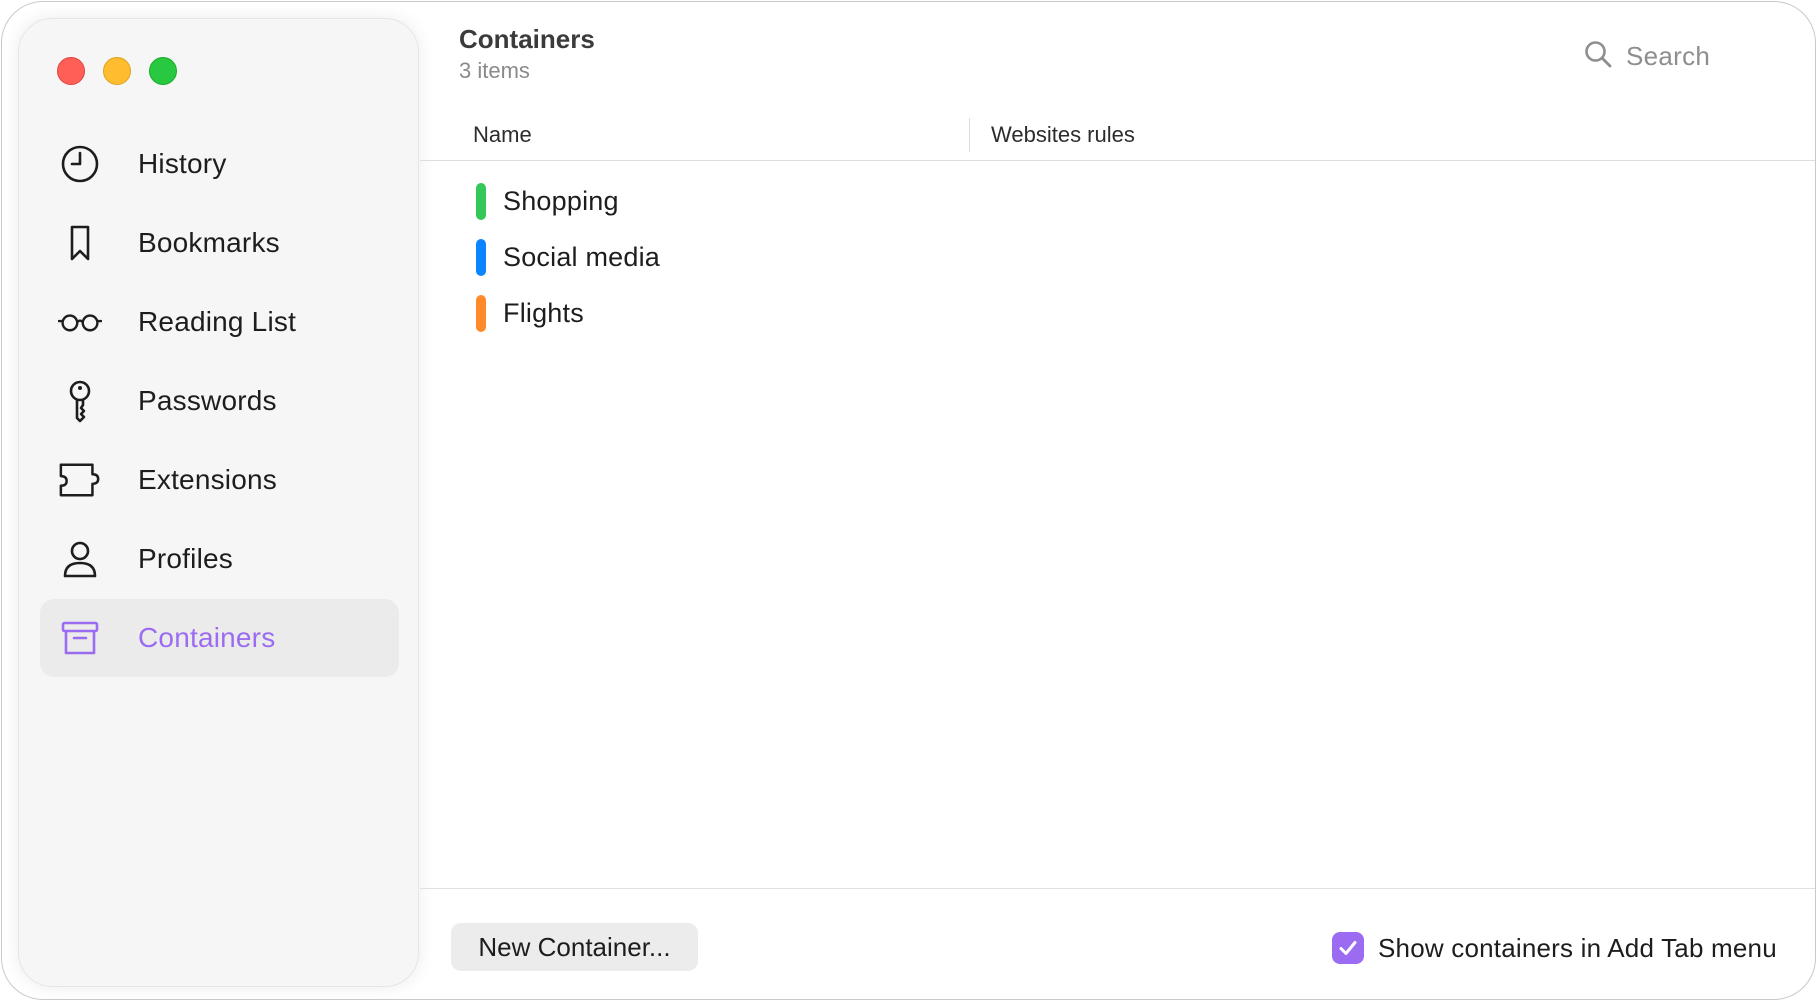 This screenshot has height=1002, width=1818. I want to click on search-icon, so click(1598, 56).